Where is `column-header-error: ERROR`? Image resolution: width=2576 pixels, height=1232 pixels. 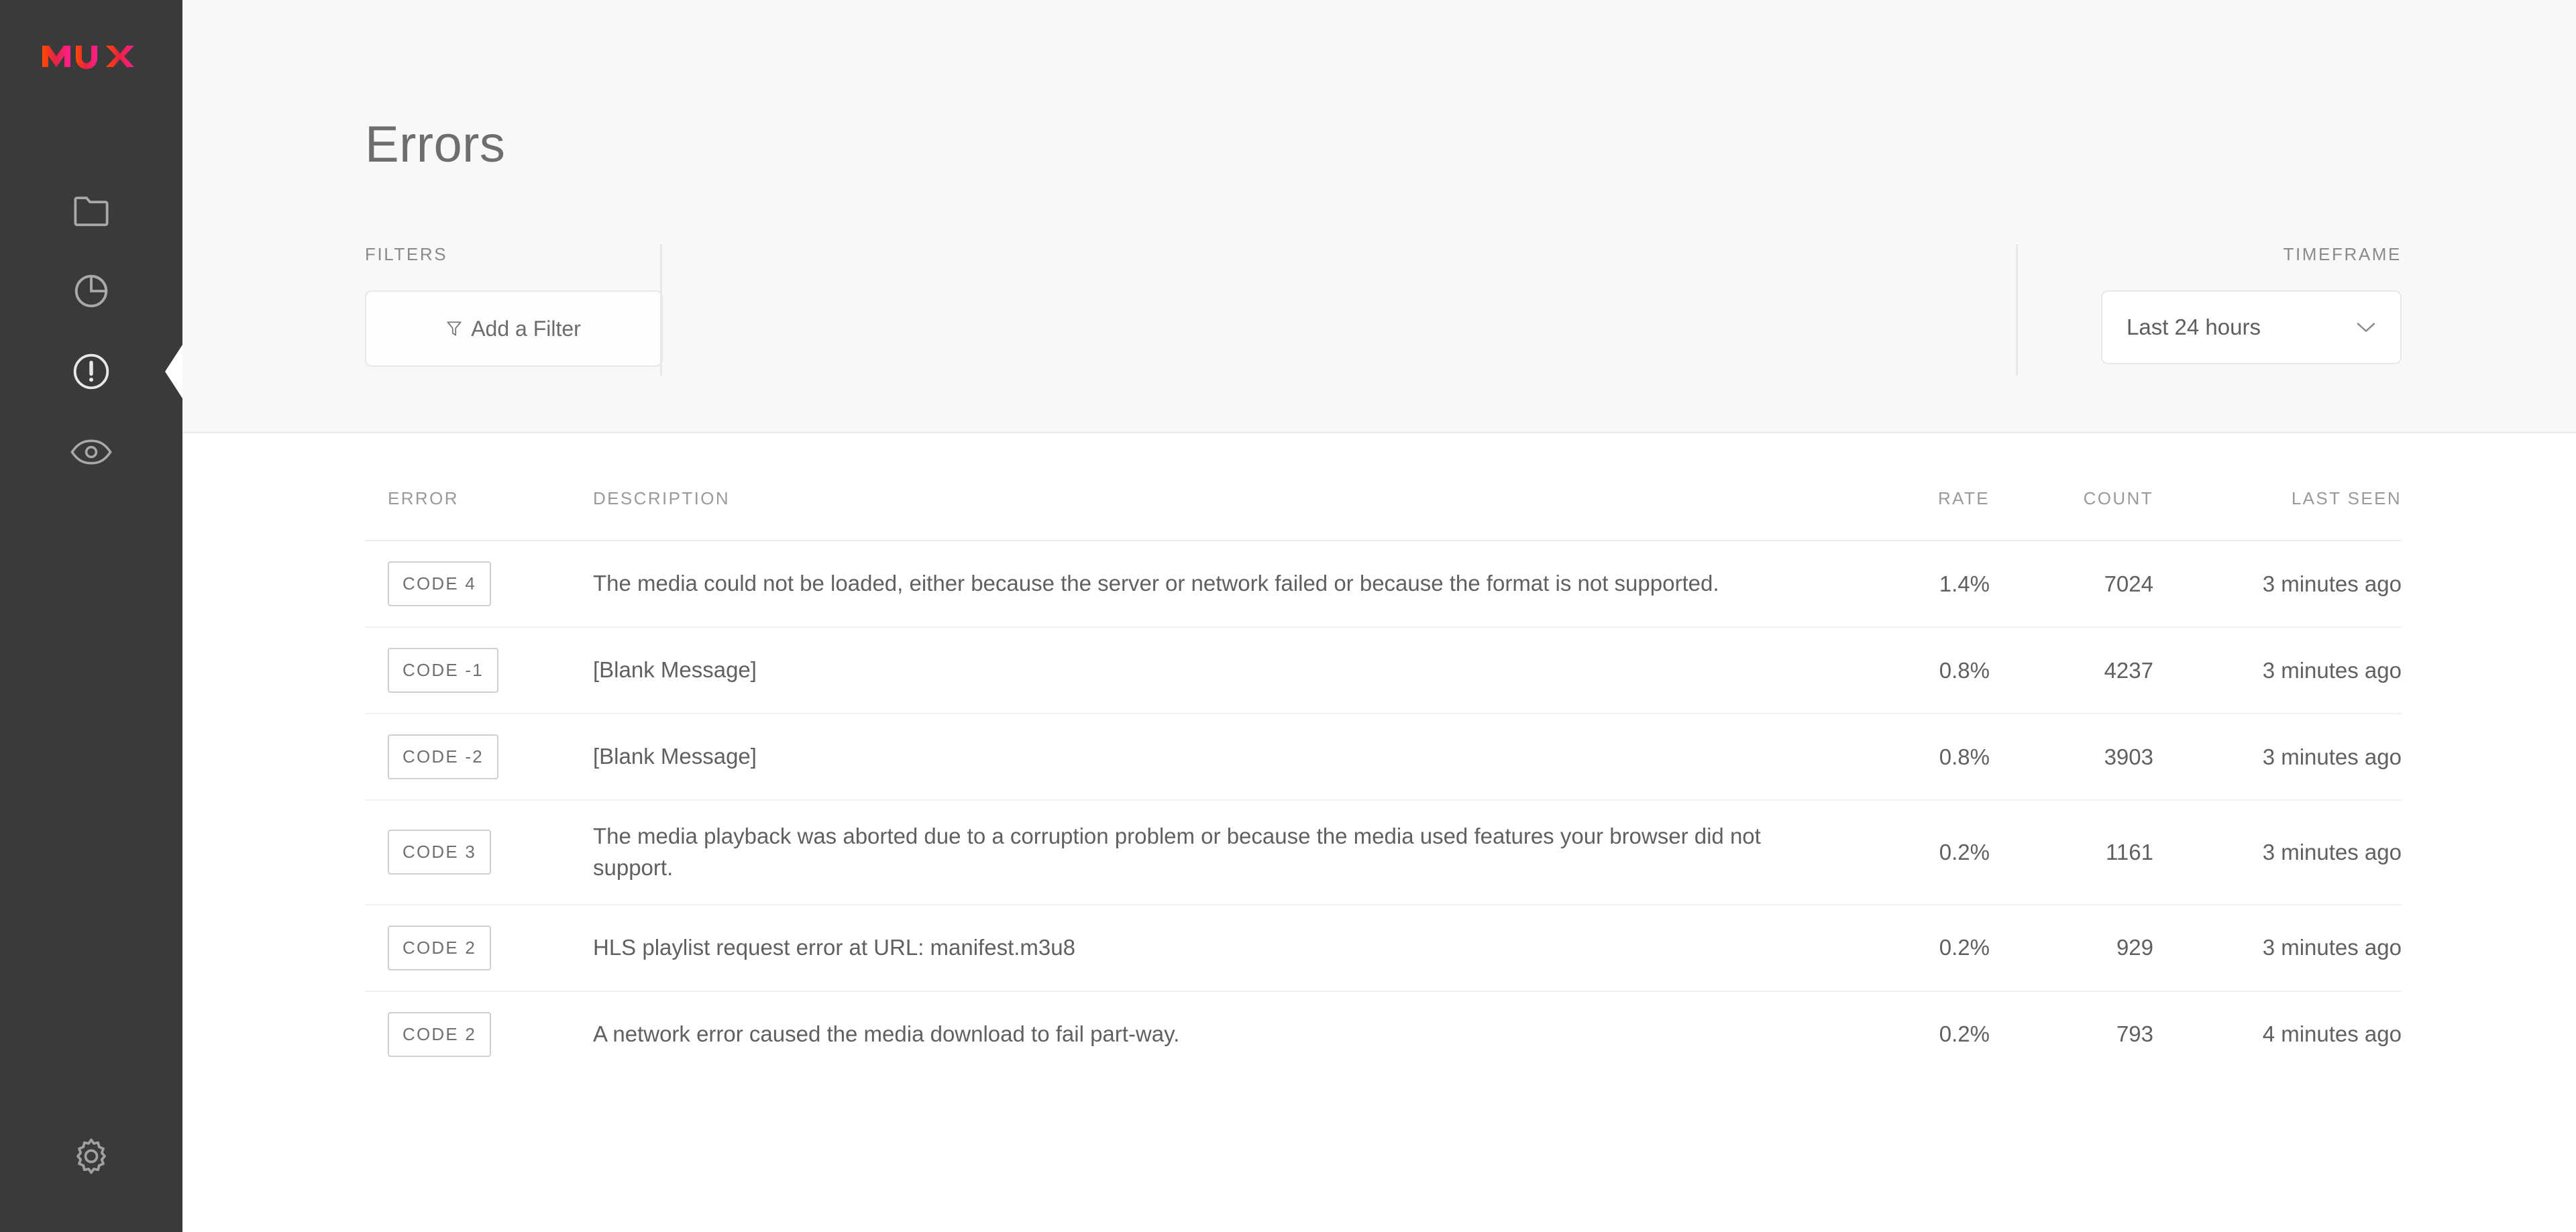
column-header-error: ERROR is located at coordinates (479, 487).